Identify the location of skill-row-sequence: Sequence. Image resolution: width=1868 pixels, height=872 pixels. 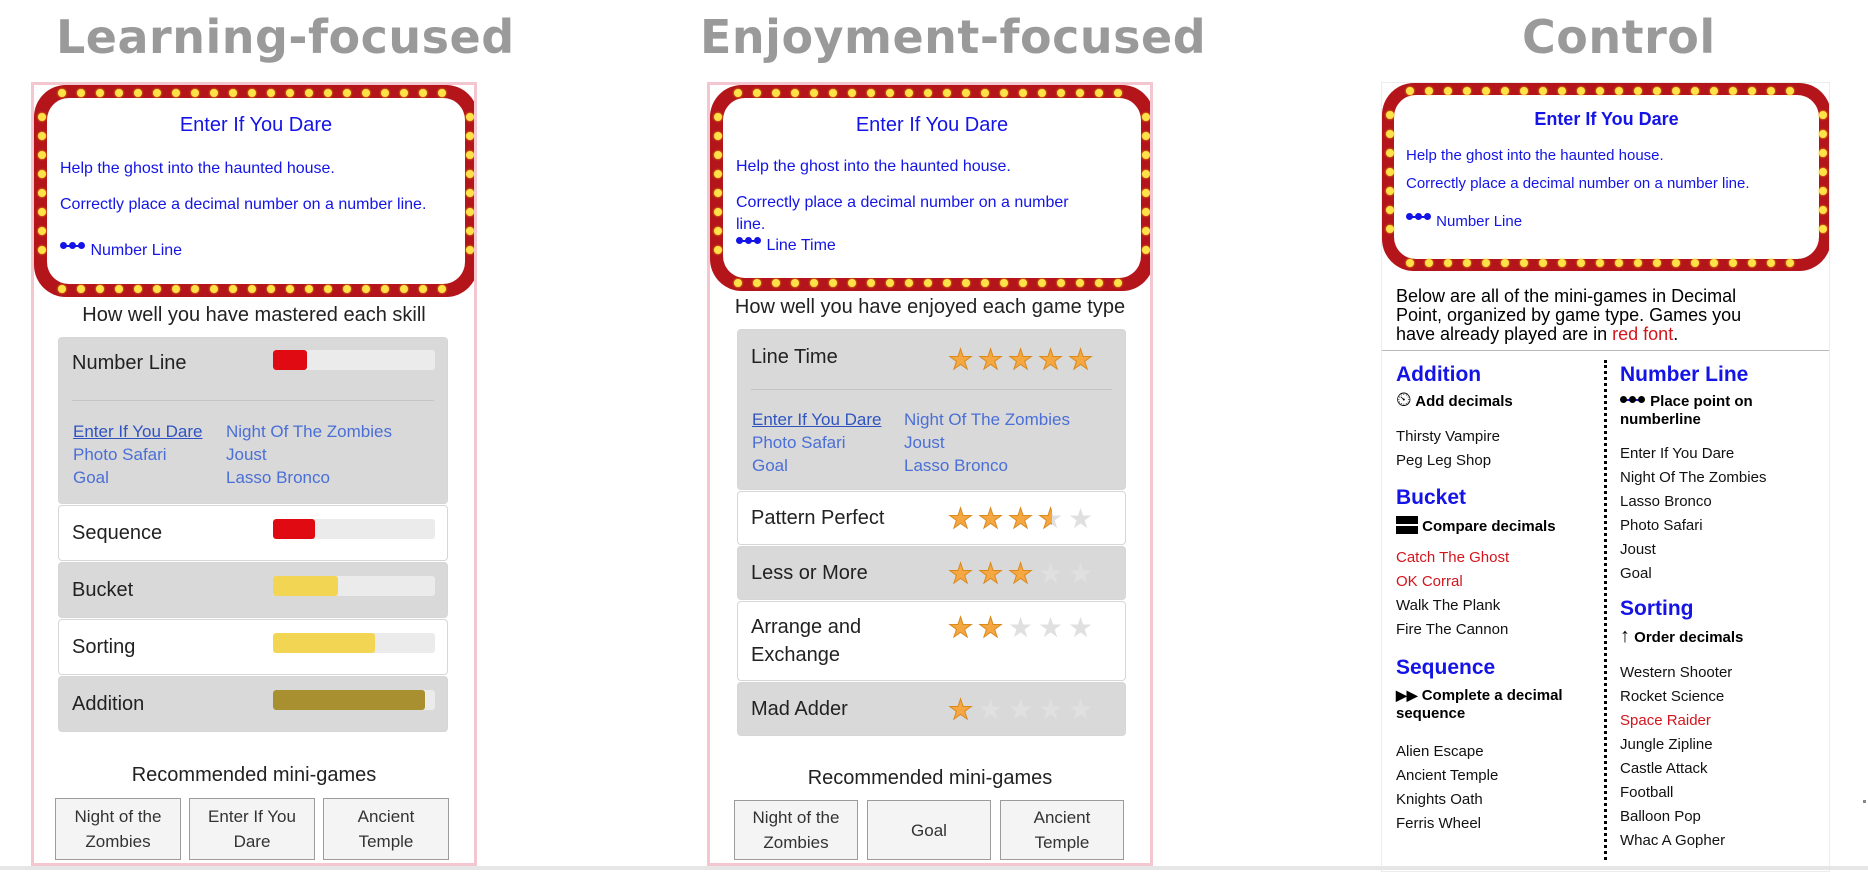
(253, 533).